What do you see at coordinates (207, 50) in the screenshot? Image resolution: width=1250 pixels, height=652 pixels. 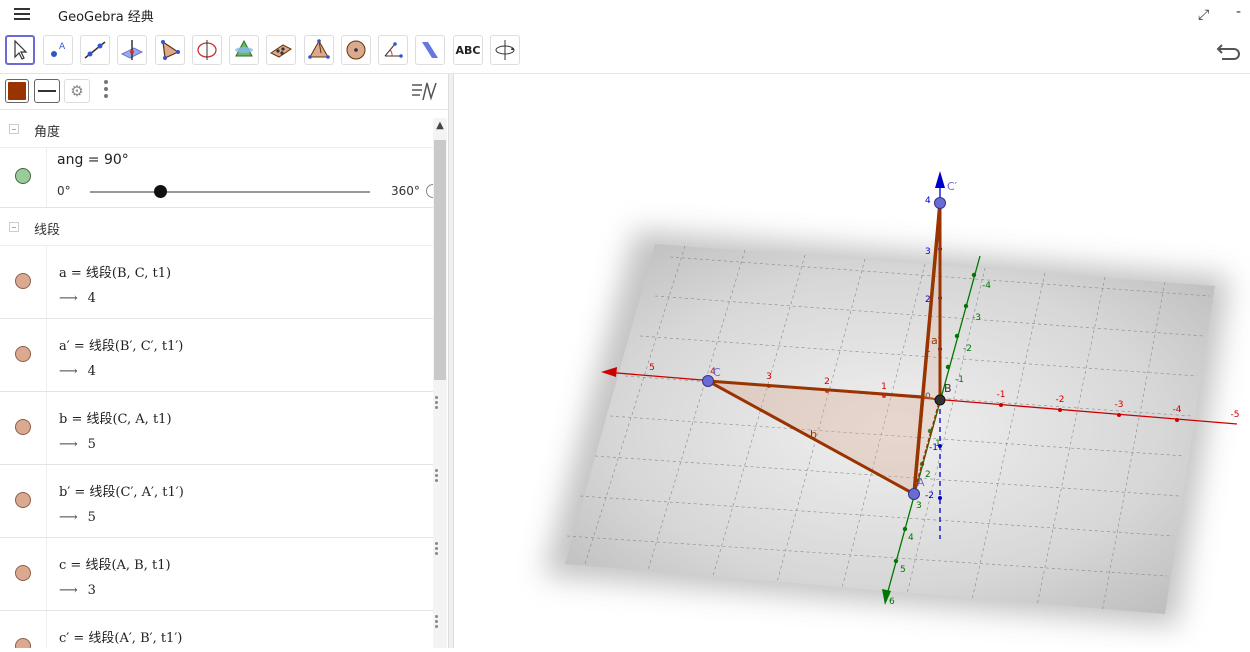 I see `circle-axis-tool` at bounding box center [207, 50].